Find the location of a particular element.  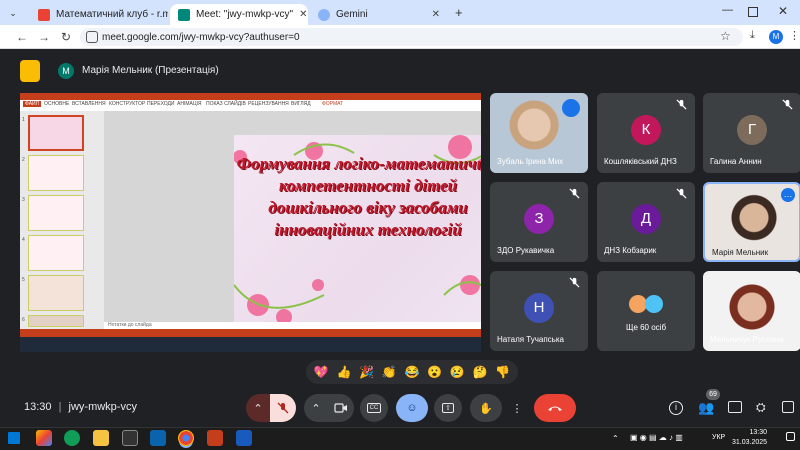

participant-name: ДНЗ Кобзарик is located at coordinates (630, 250).